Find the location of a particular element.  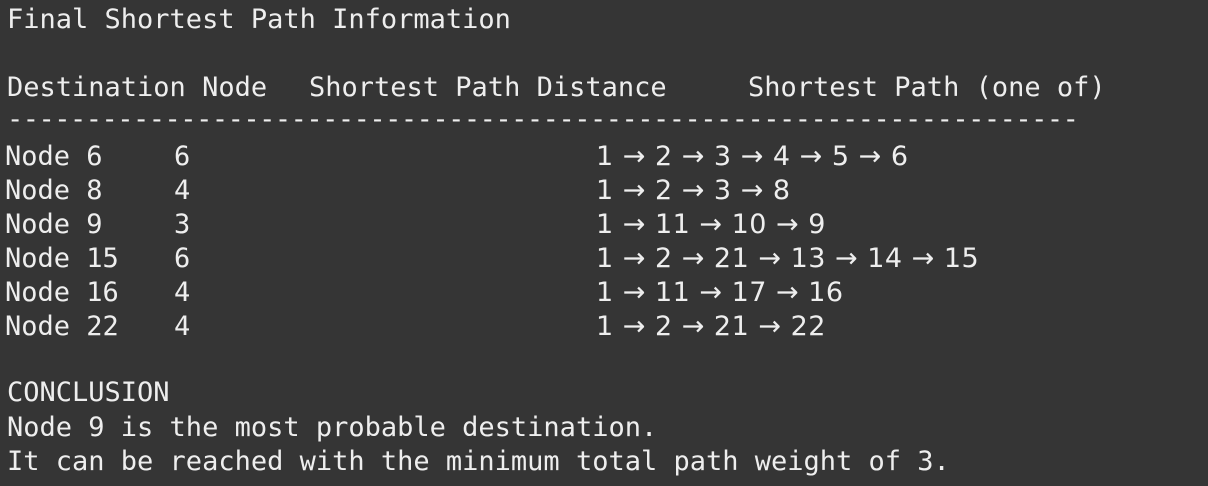

row-node: Node 6 is located at coordinates (54, 156).